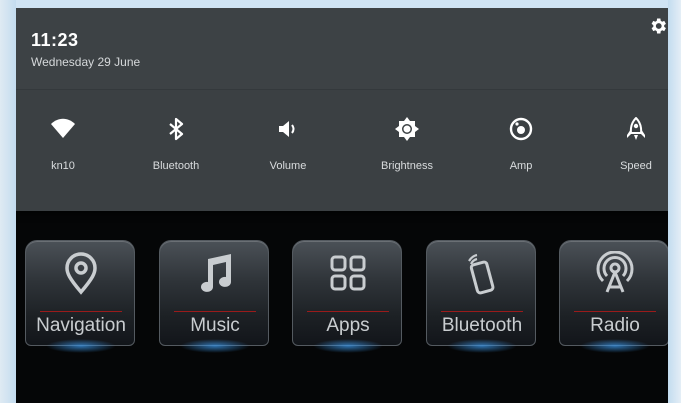  I want to click on device-frame-right, so click(674, 201).